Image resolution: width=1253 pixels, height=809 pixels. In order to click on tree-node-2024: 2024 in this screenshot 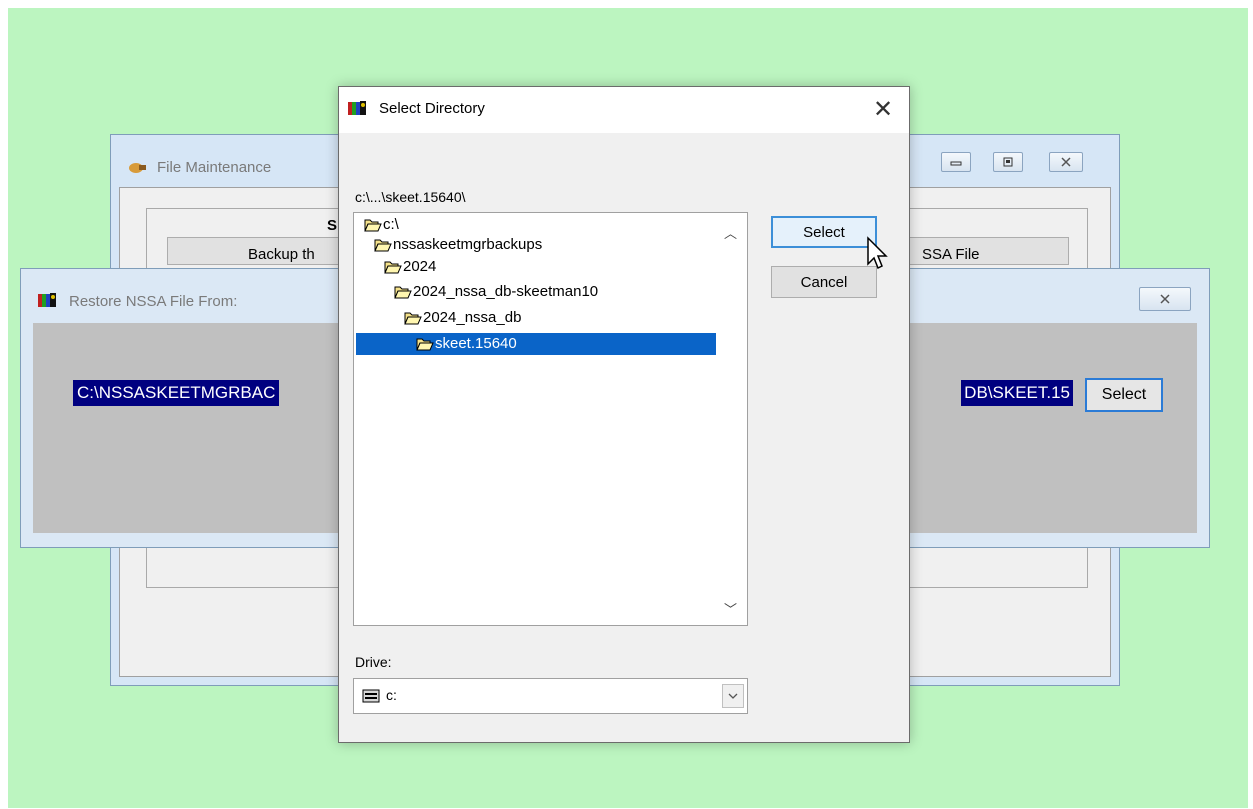, I will do `click(410, 267)`.